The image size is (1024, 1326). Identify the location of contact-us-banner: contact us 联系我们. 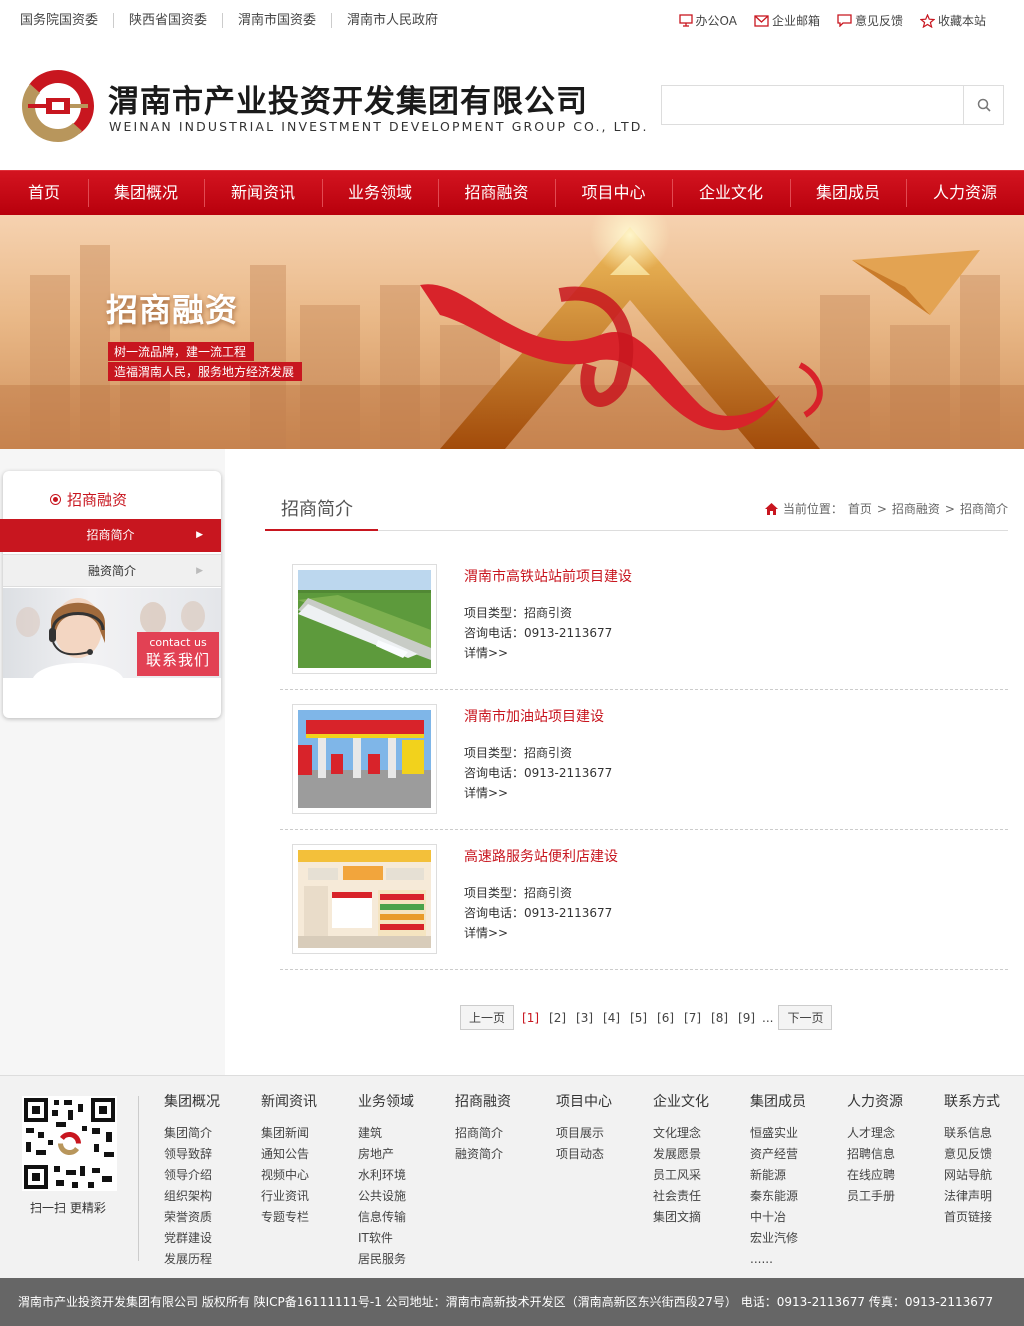
(112, 633).